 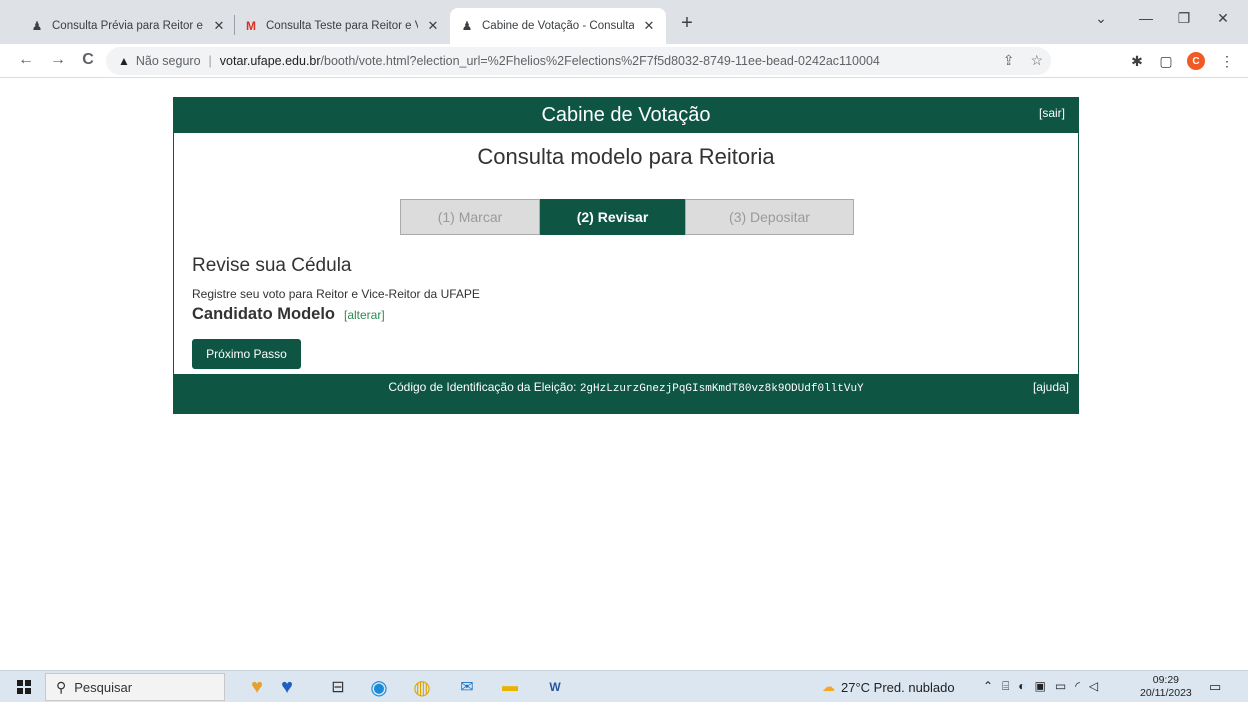 What do you see at coordinates (338, 687) in the screenshot?
I see `task-view-icon: ⊟` at bounding box center [338, 687].